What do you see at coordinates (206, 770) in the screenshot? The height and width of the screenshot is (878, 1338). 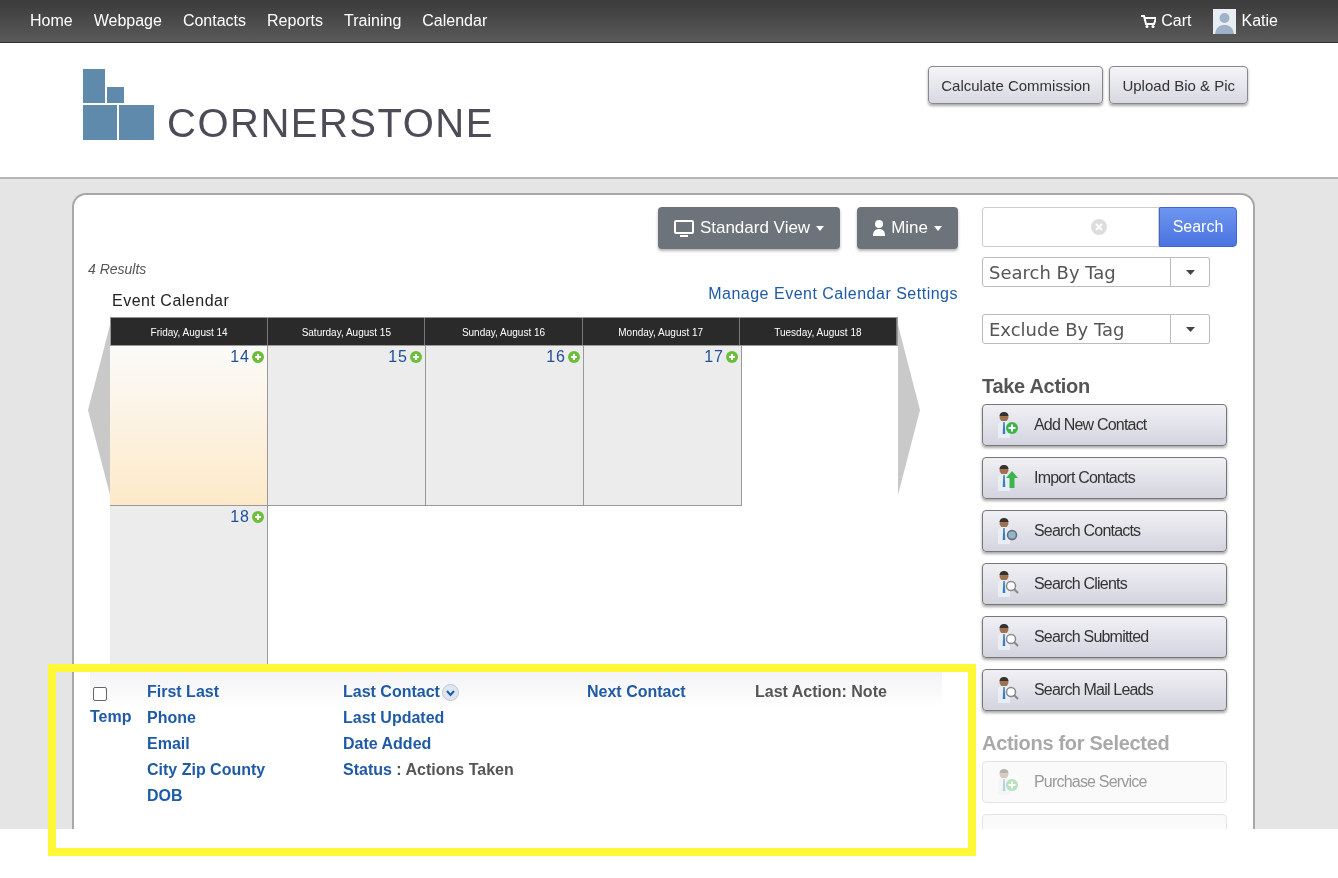 I see `column-sort-link: City Zip County` at bounding box center [206, 770].